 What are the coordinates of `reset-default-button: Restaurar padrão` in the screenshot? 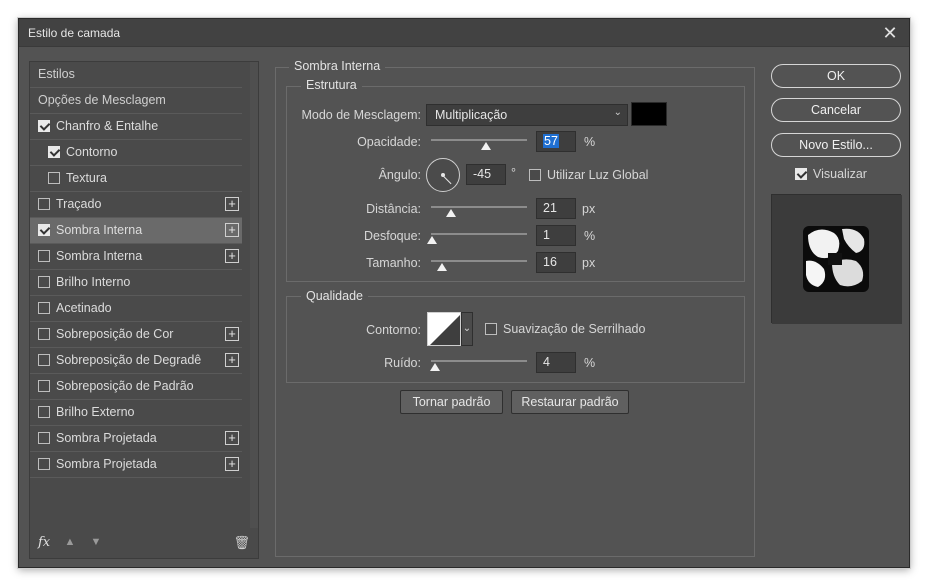 It's located at (570, 402).